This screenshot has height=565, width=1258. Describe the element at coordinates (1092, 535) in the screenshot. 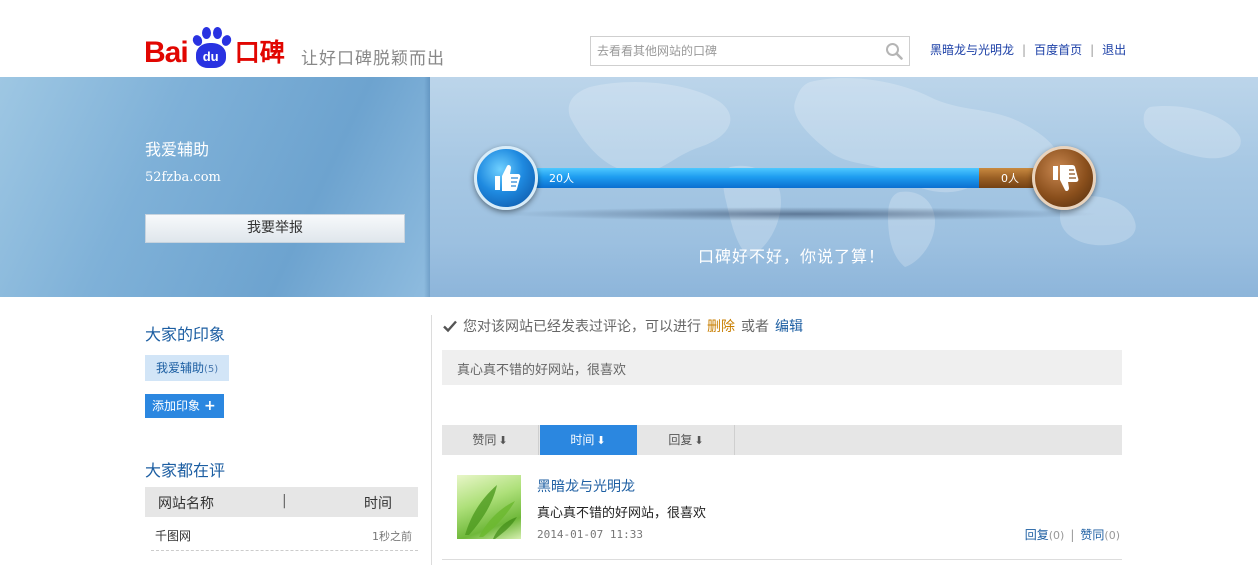

I see `agree-link: 赞同` at that location.